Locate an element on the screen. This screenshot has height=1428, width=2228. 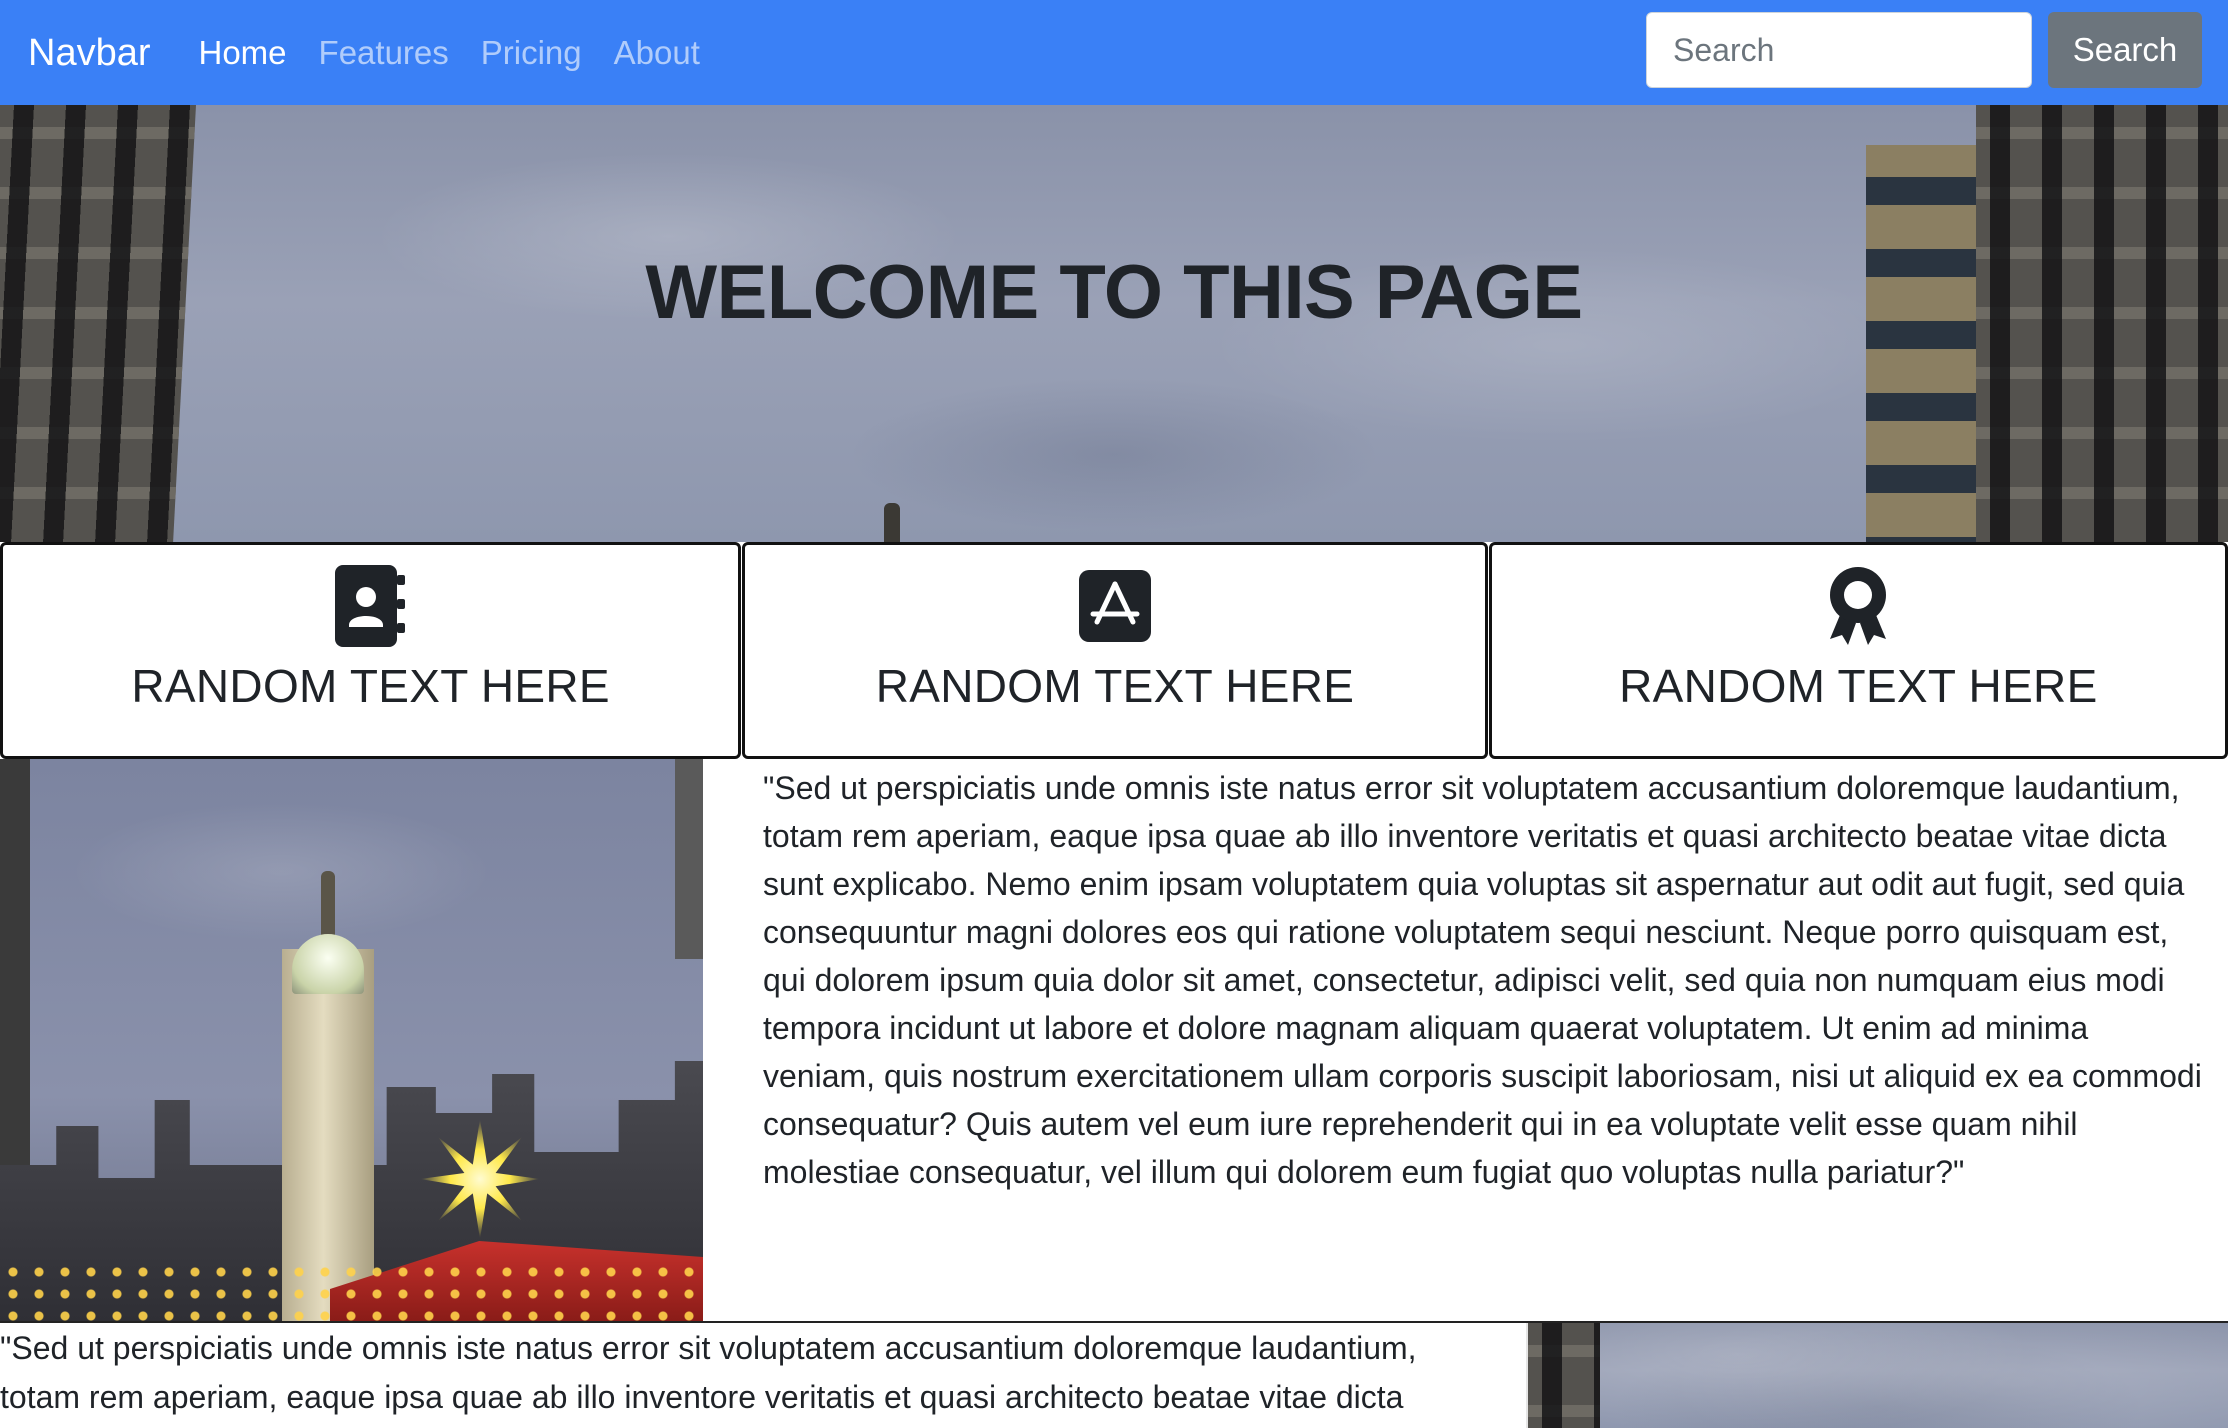
search-form: Search is located at coordinates (1924, 50).